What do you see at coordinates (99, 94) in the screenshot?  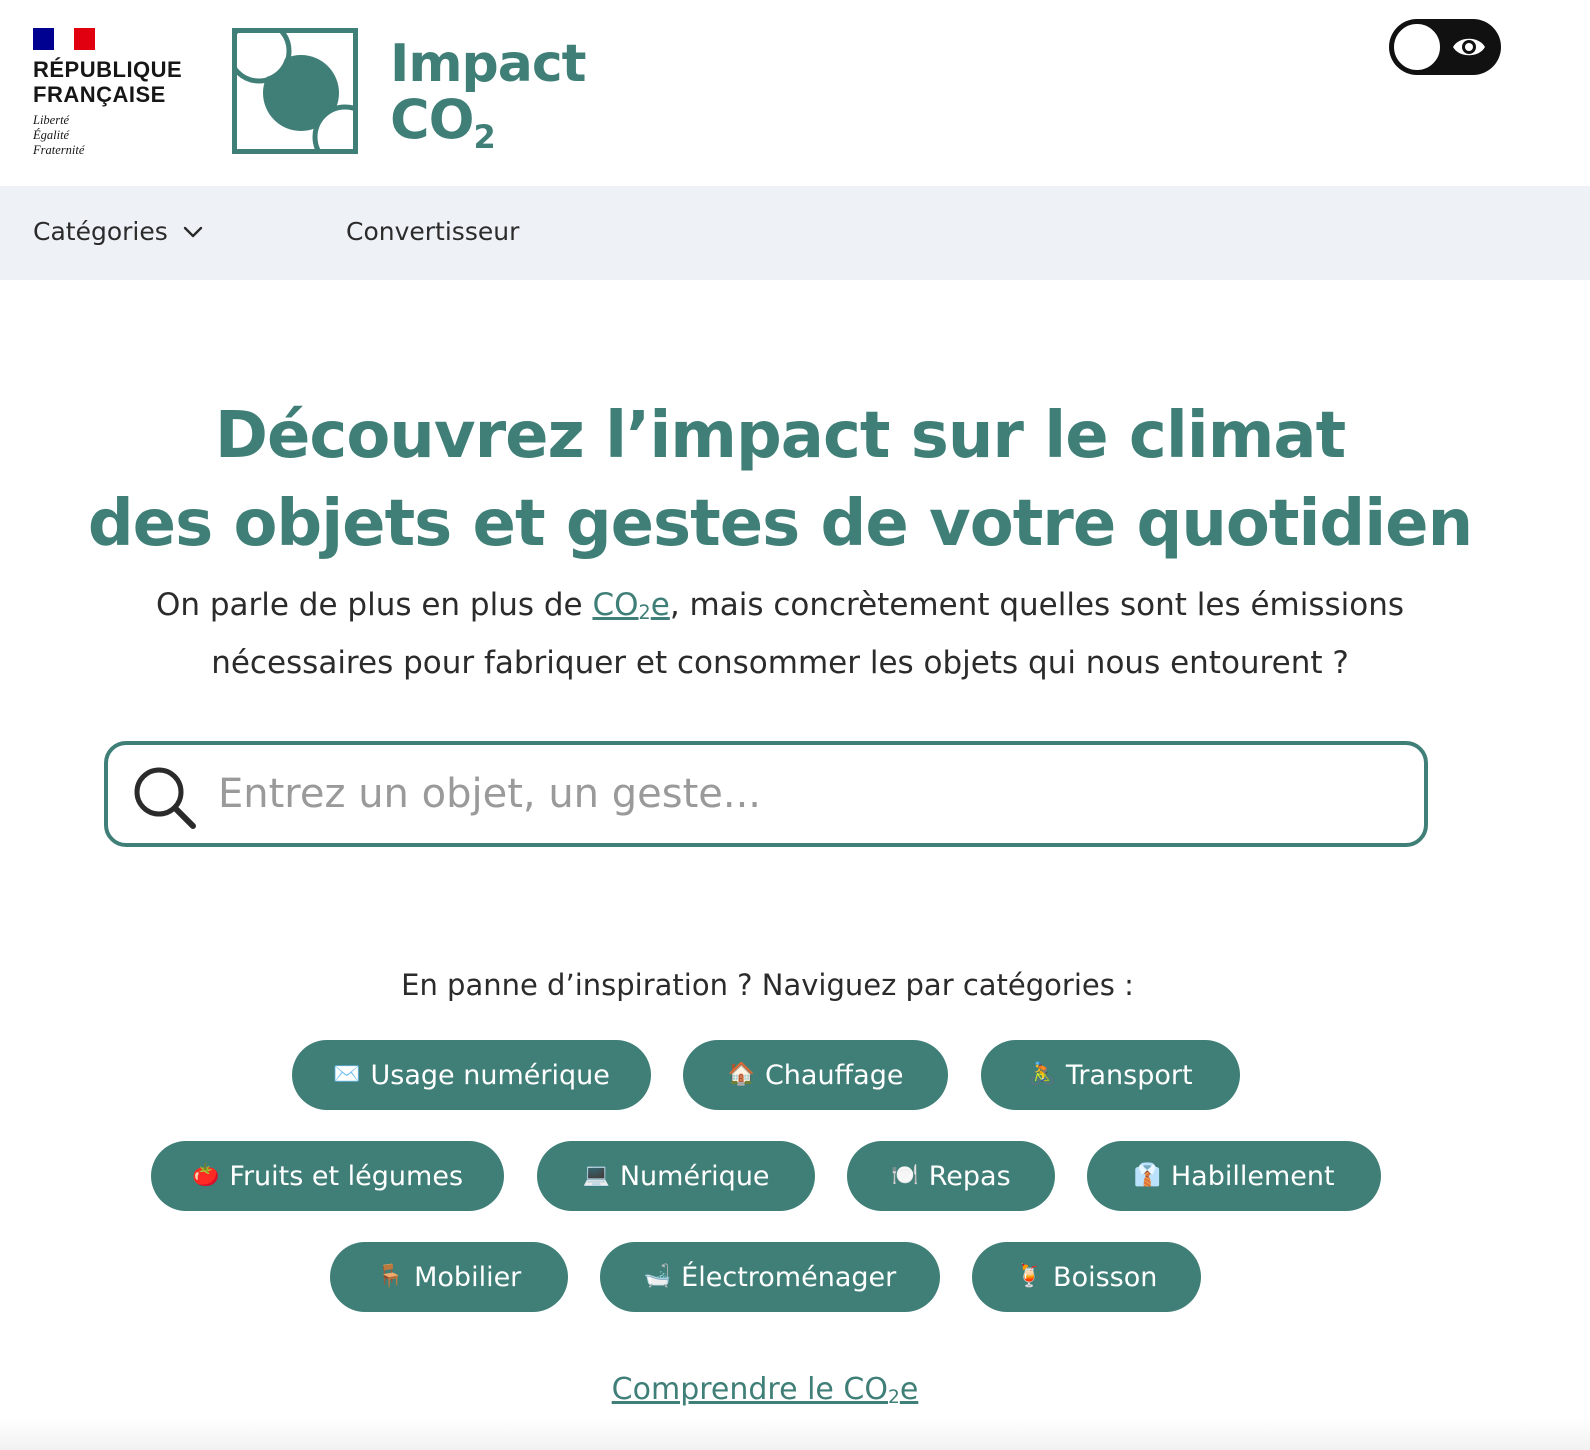 I see `gov-line2: FRANÇAISE` at bounding box center [99, 94].